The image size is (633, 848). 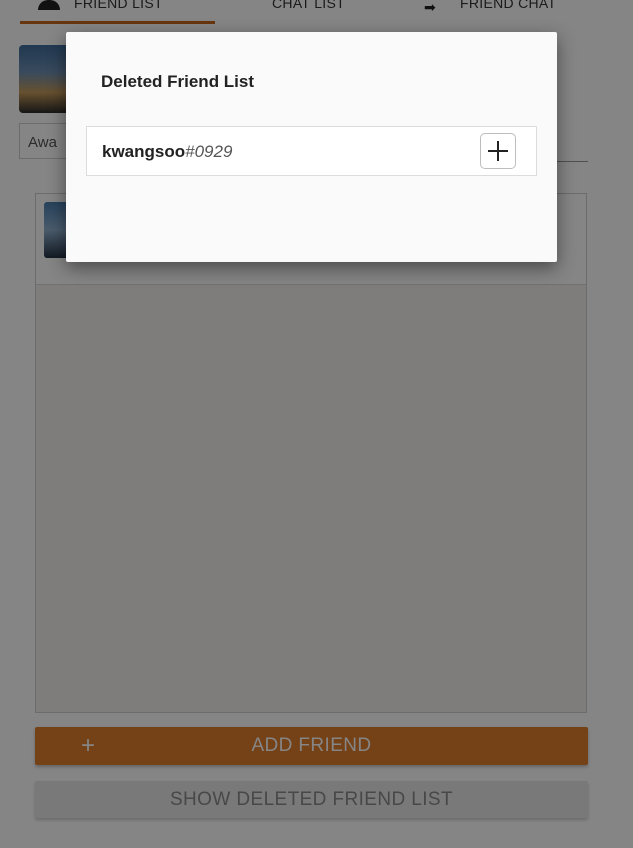 I want to click on deleted-friend-name: kwangsoo#0929, so click(x=167, y=152).